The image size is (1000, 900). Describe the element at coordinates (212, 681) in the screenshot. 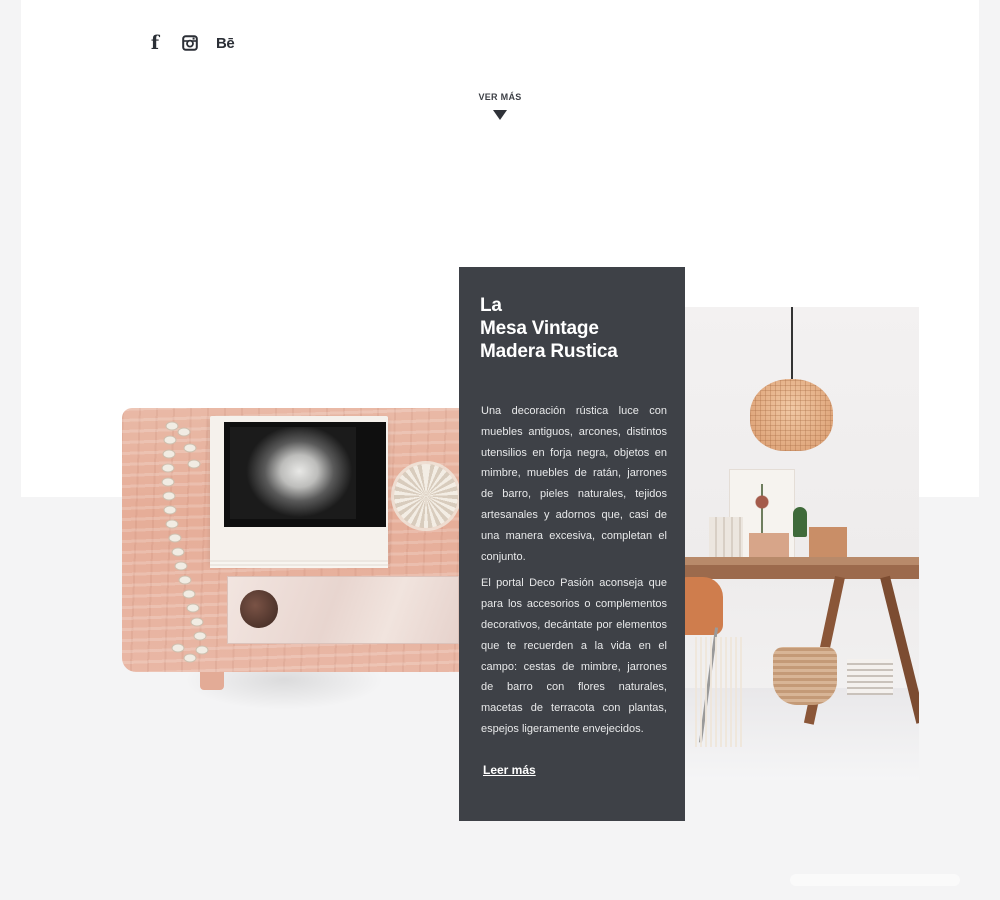

I see `table-leg` at that location.